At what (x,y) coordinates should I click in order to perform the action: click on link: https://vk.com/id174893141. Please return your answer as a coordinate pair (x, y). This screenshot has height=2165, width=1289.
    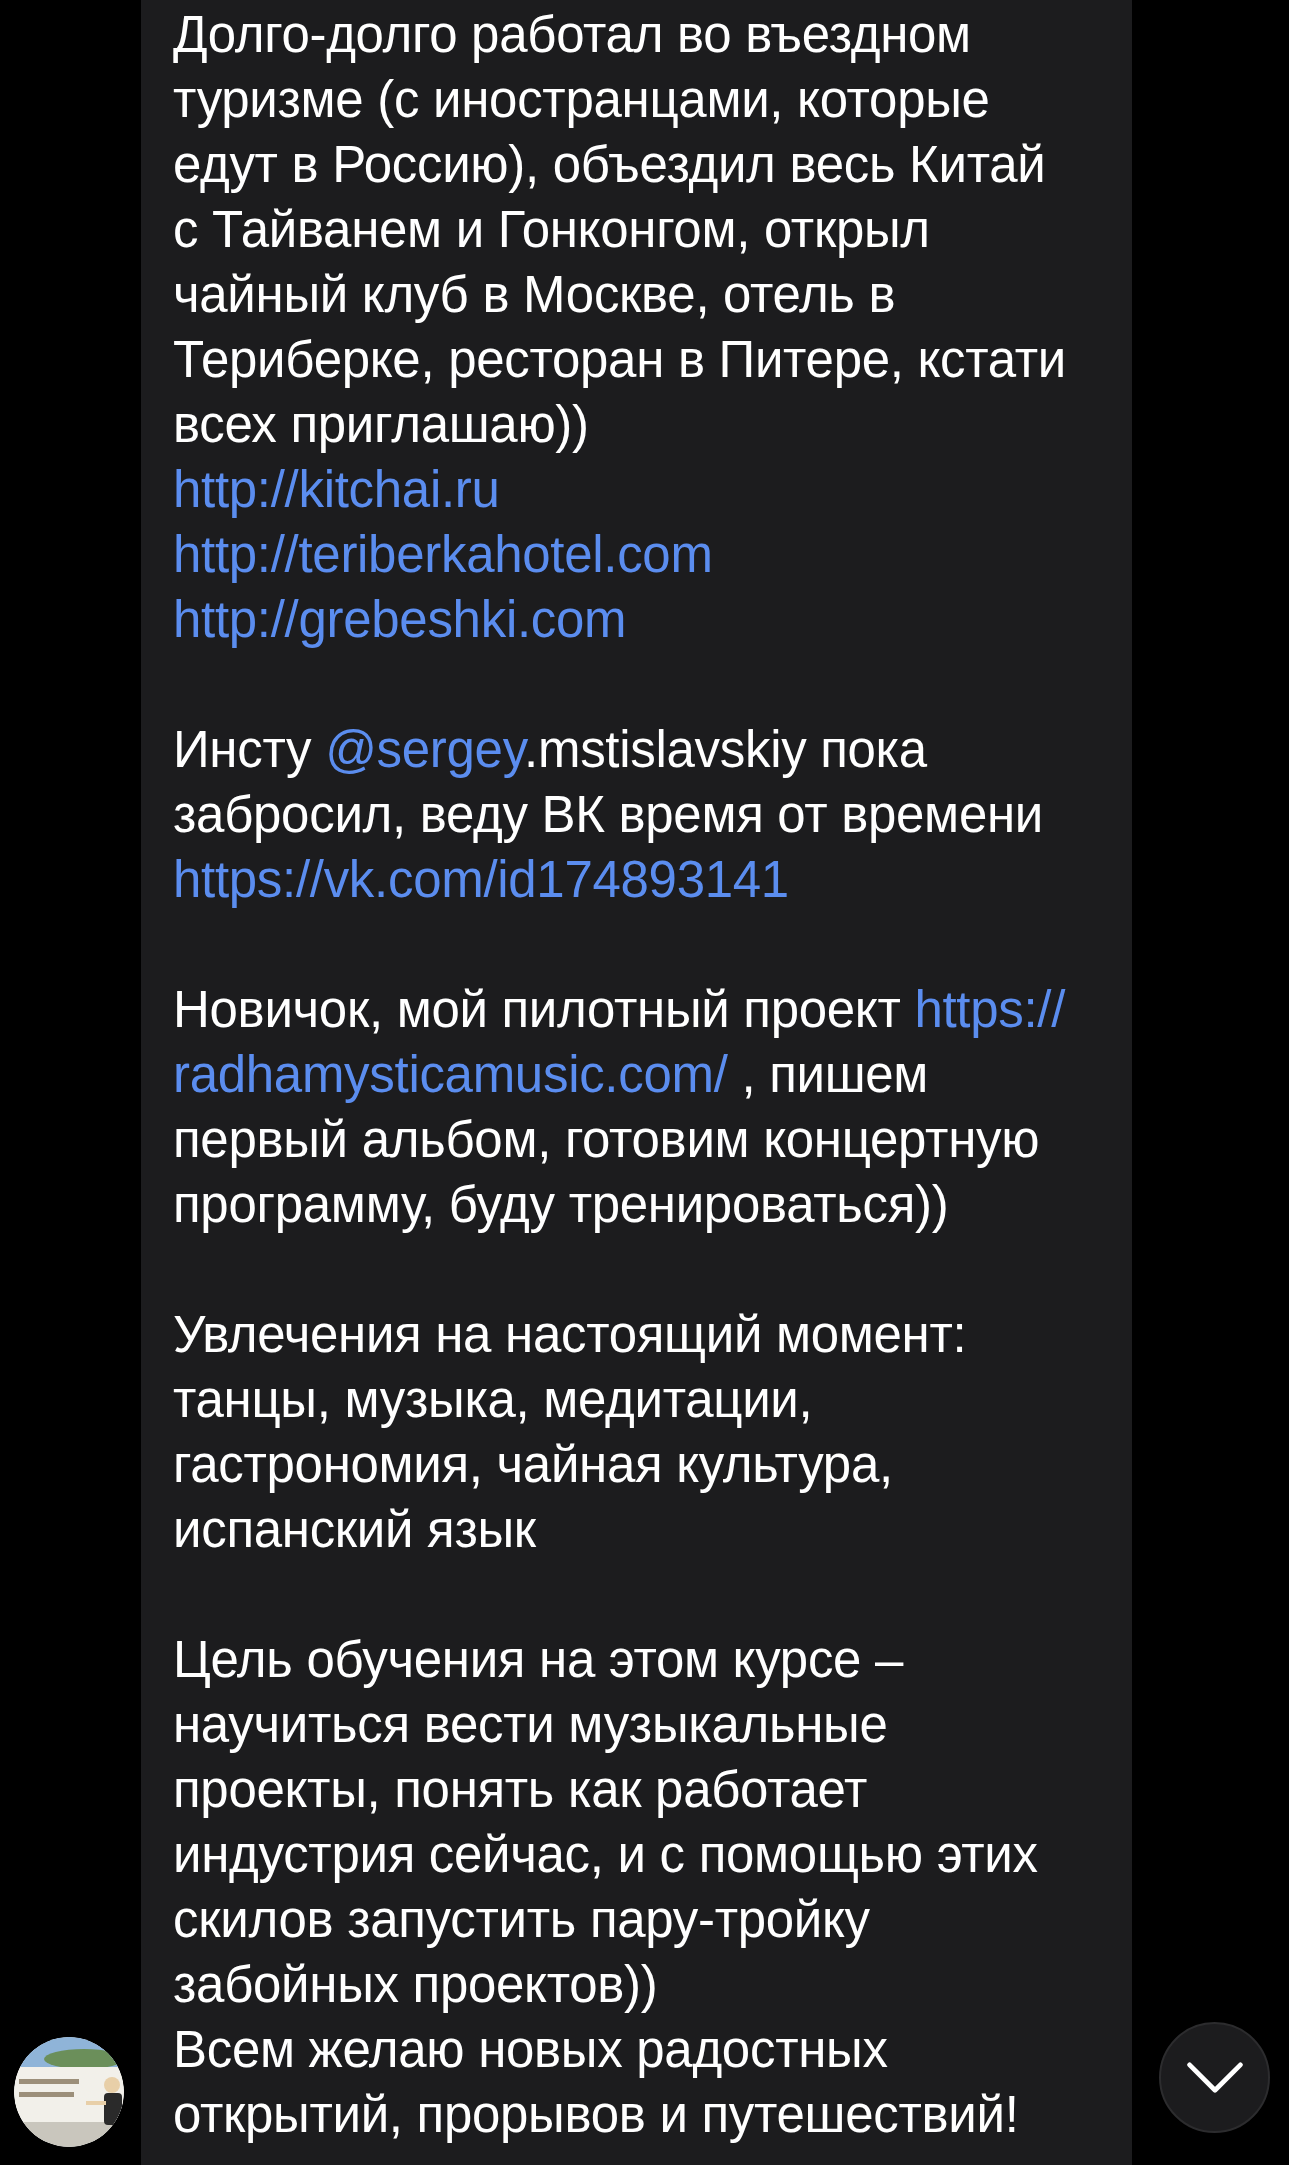
    Looking at the image, I should click on (481, 879).